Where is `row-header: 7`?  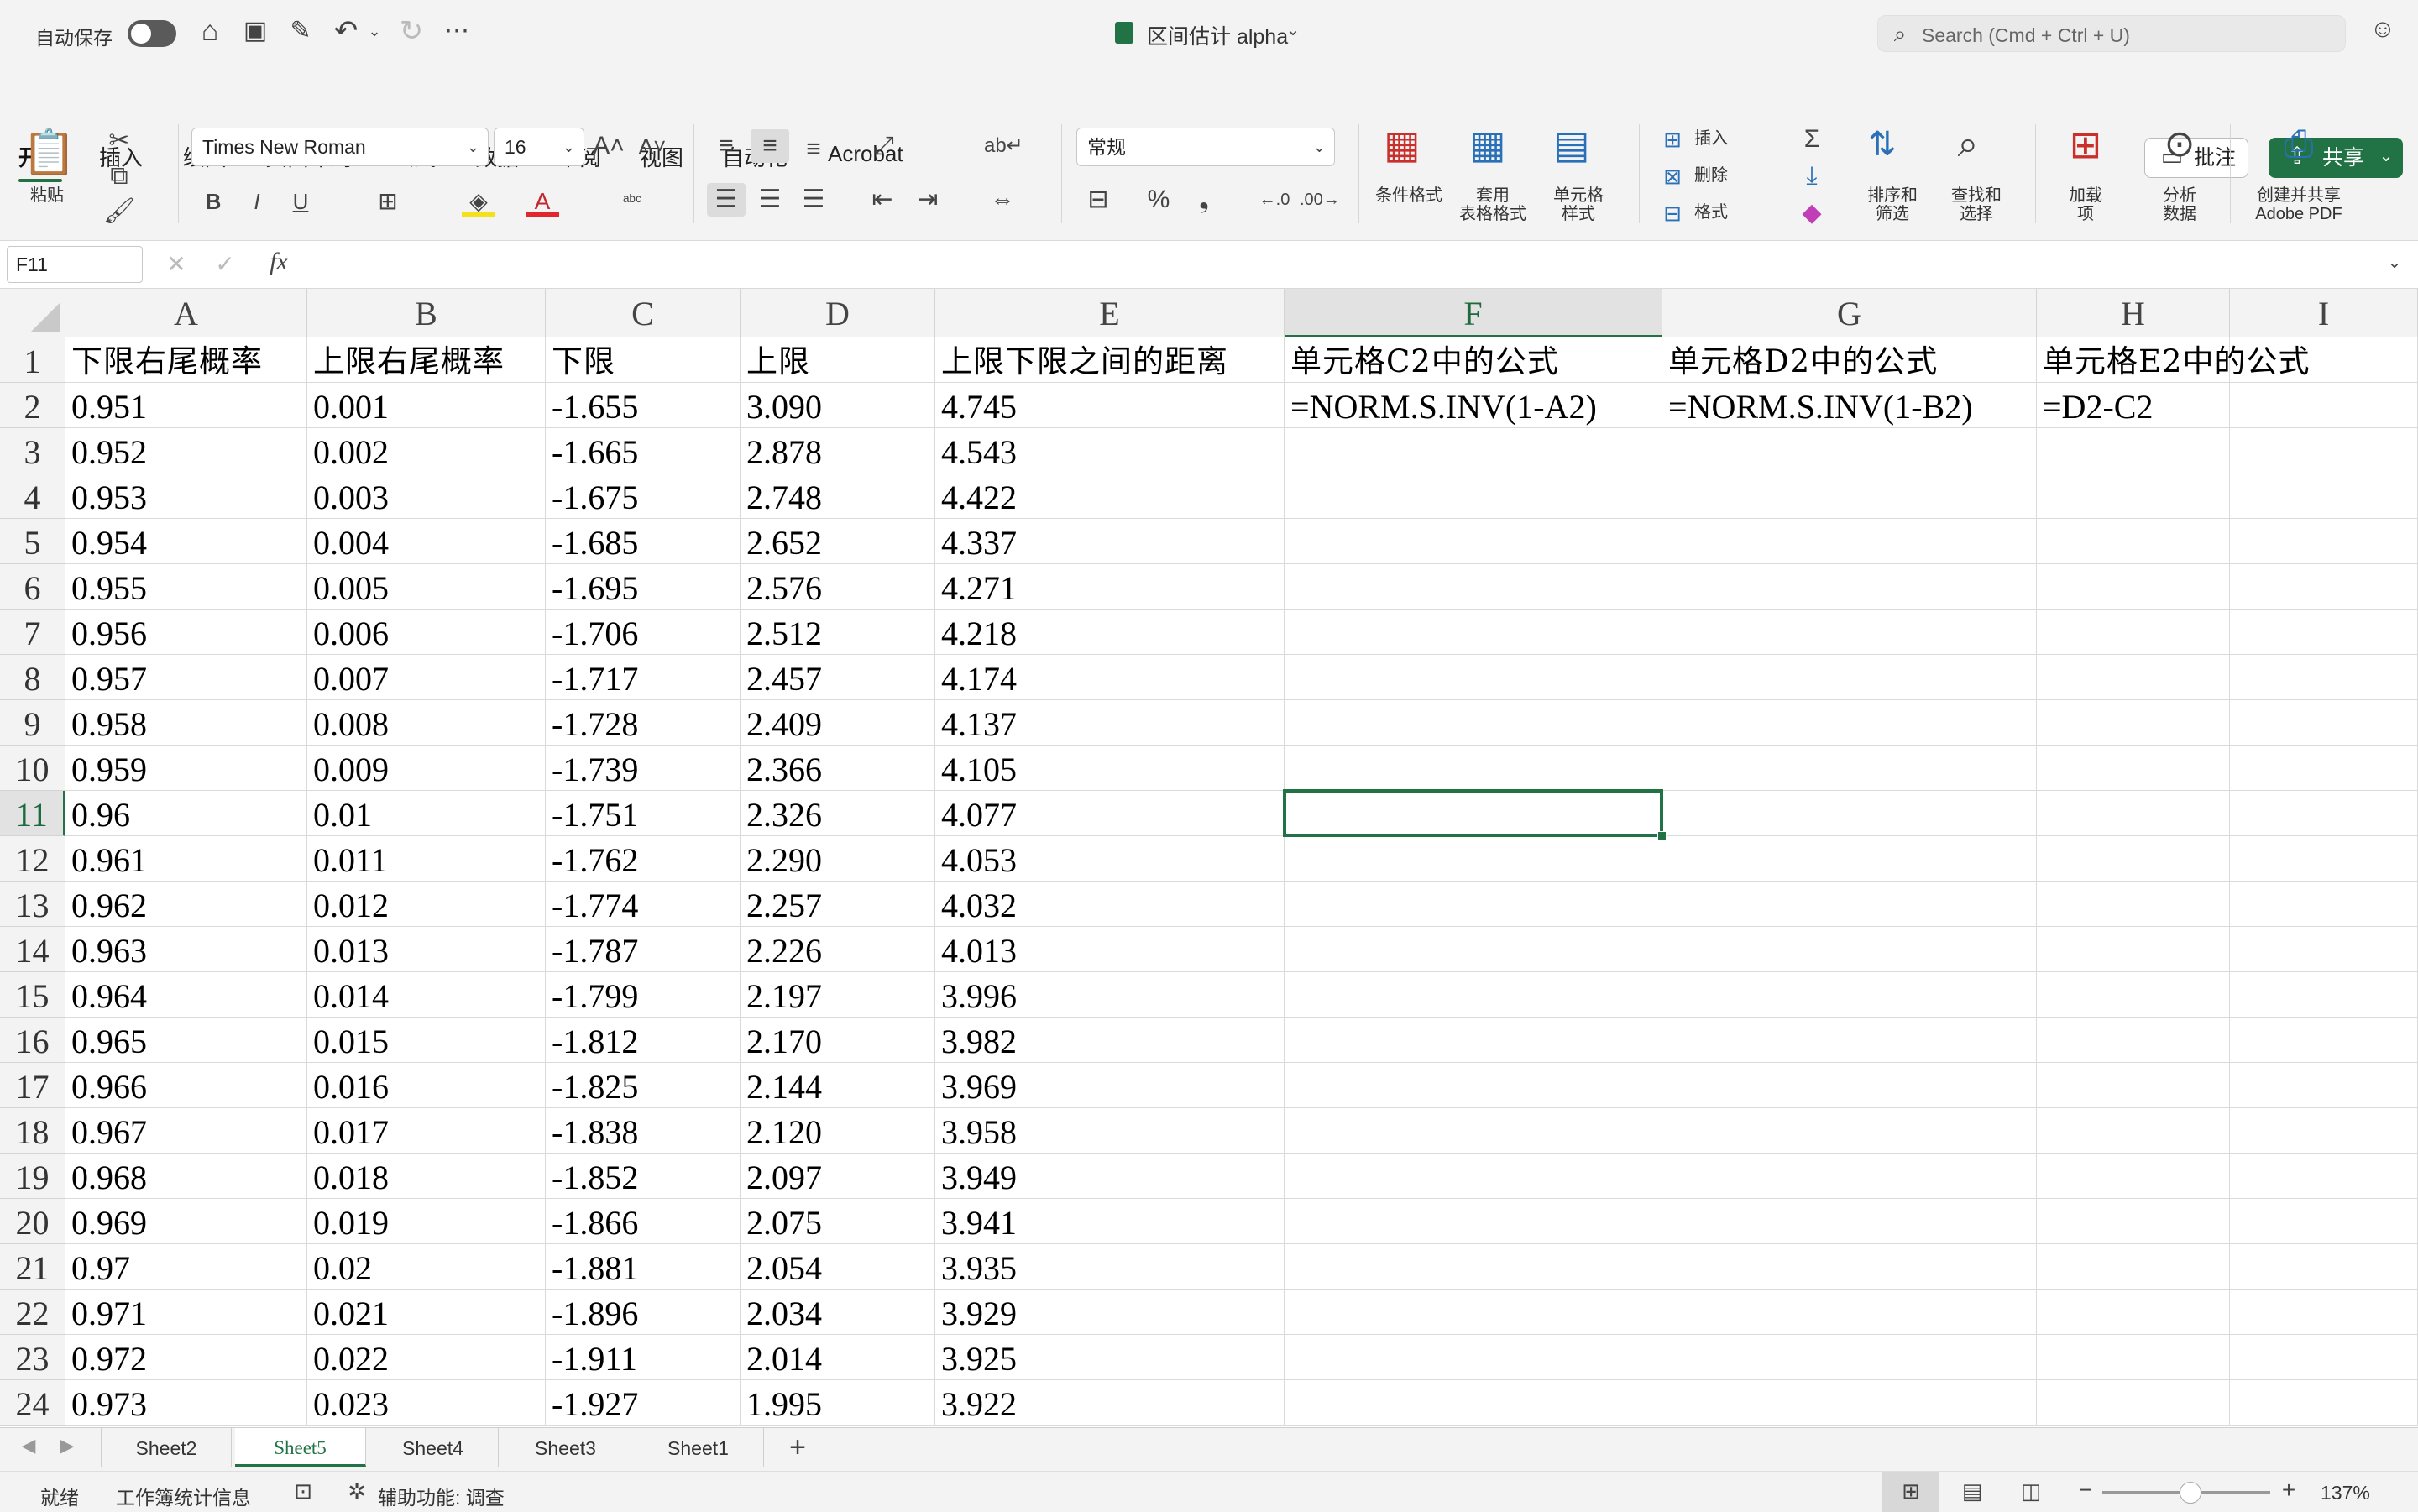
row-header: 7 is located at coordinates (32, 632).